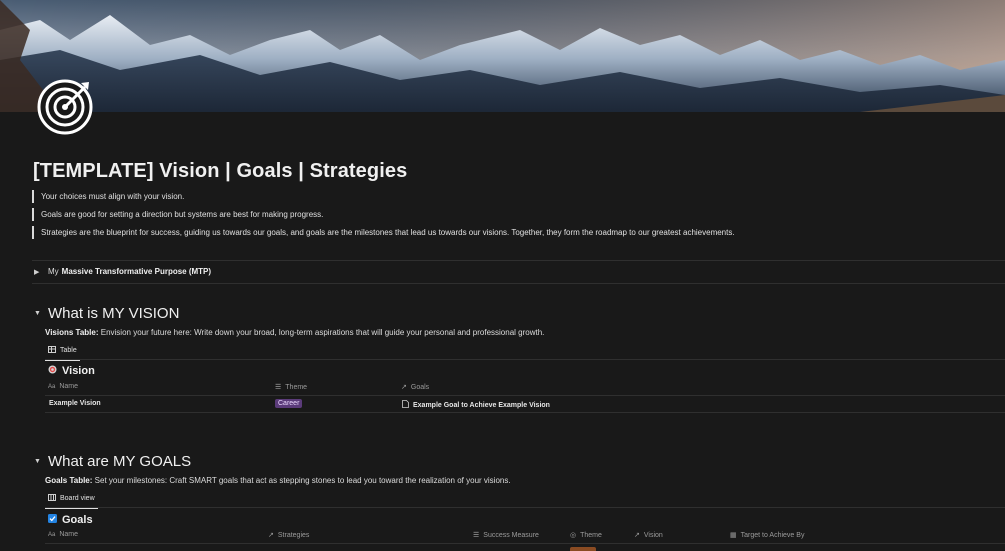  What do you see at coordinates (653, 535) in the screenshot?
I see `column-label: Vision` at bounding box center [653, 535].